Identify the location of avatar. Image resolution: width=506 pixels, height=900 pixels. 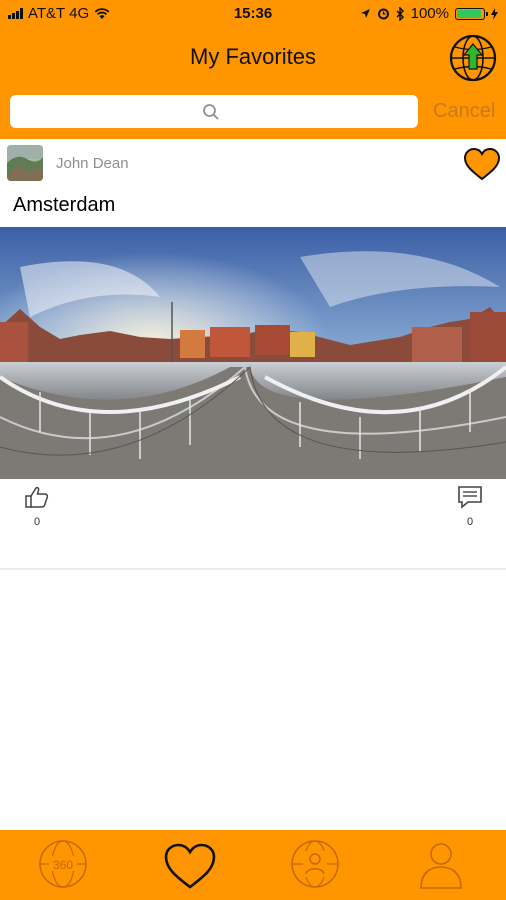
(25, 163).